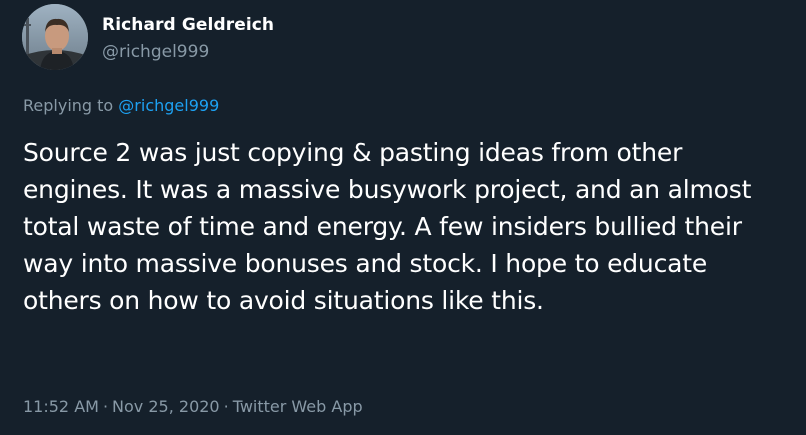  Describe the element at coordinates (61, 406) in the screenshot. I see `tweet-time: 11:52 AM` at that location.